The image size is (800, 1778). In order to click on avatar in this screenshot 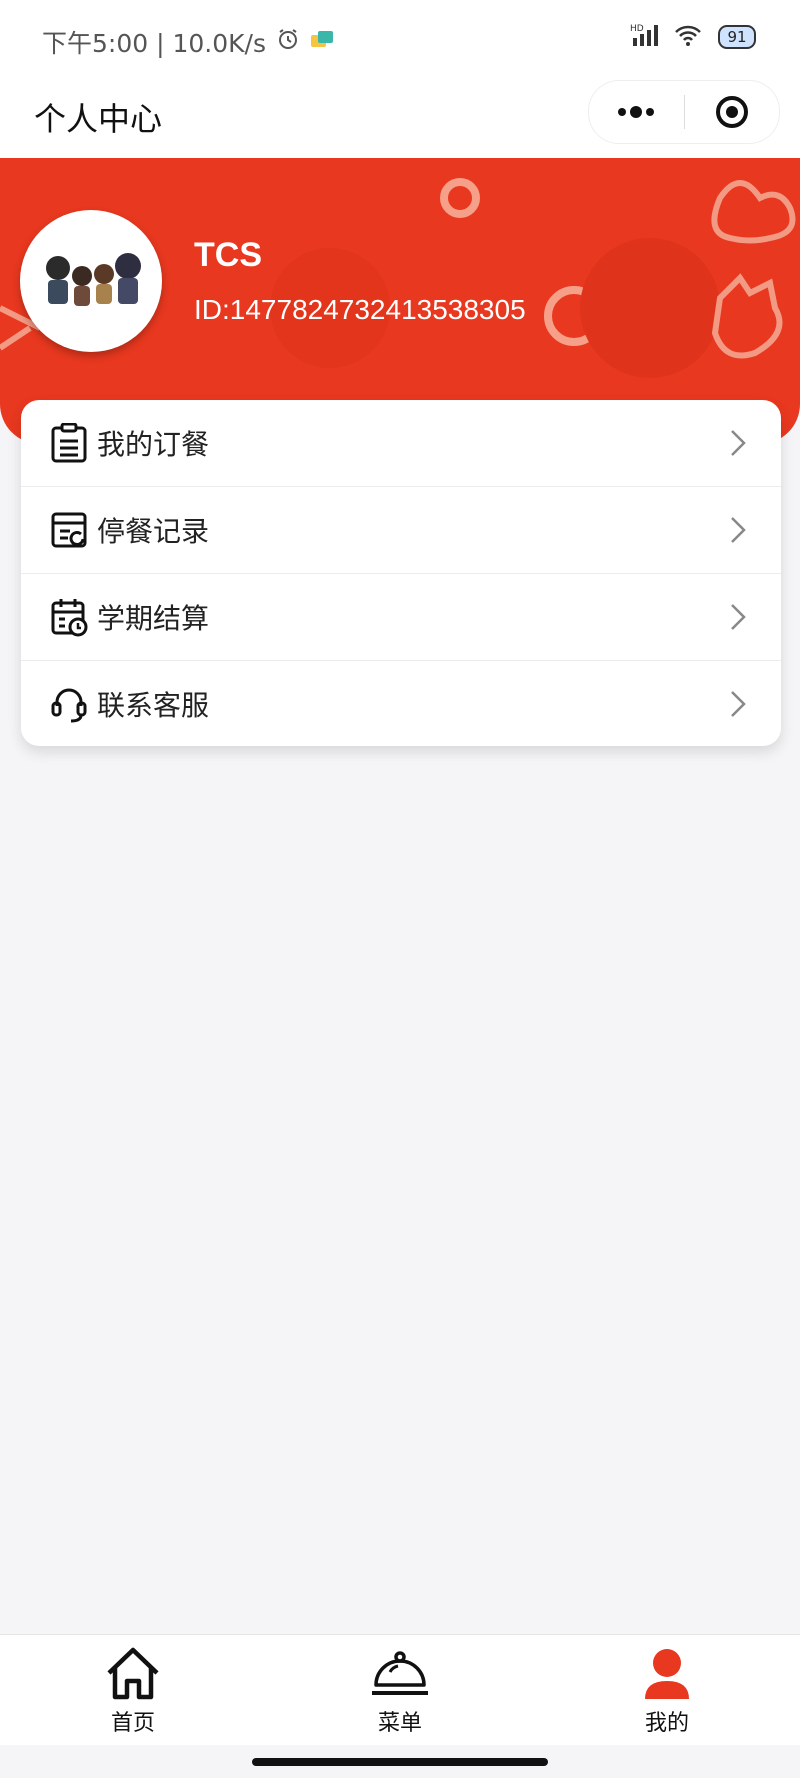, I will do `click(91, 281)`.